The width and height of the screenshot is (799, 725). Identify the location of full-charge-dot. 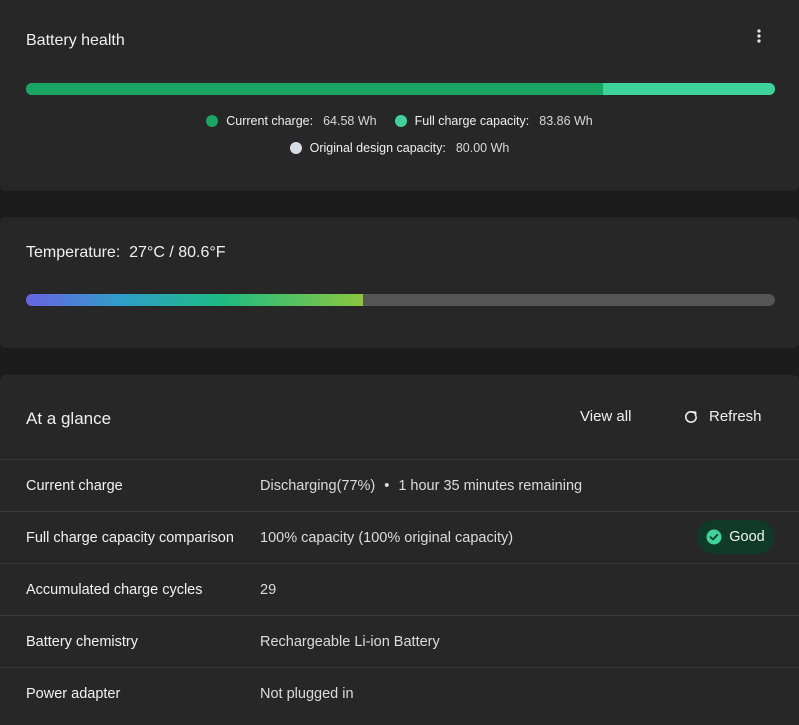
(400, 121).